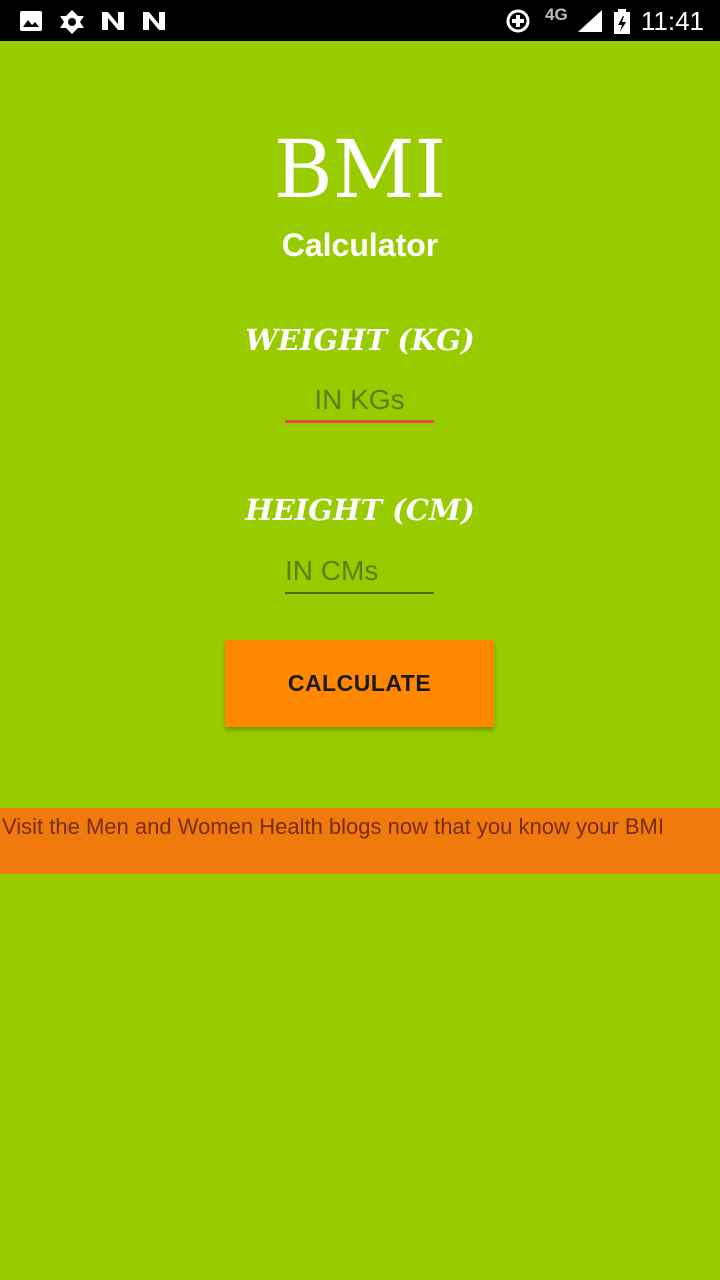  I want to click on app-subtitle: Calculator, so click(360, 245).